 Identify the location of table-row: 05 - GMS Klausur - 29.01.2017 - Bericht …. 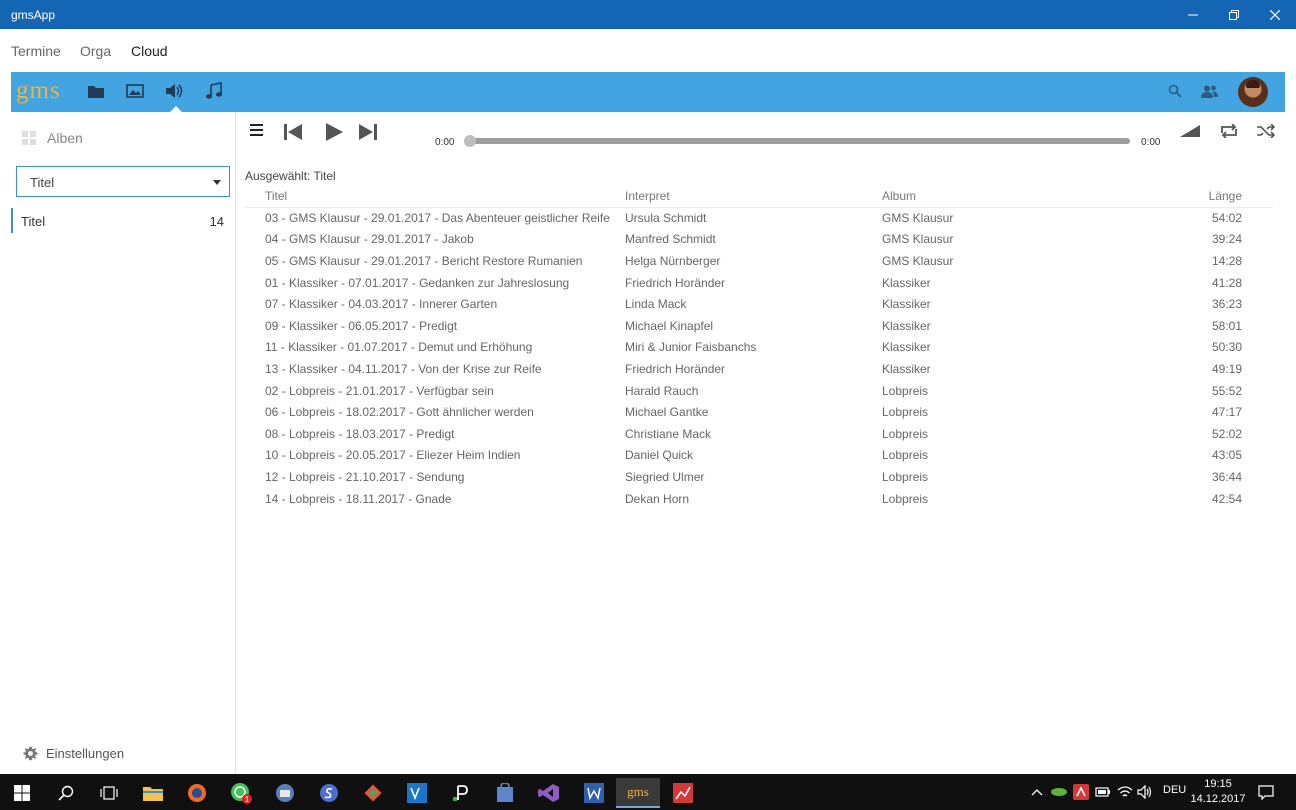
(759, 261).